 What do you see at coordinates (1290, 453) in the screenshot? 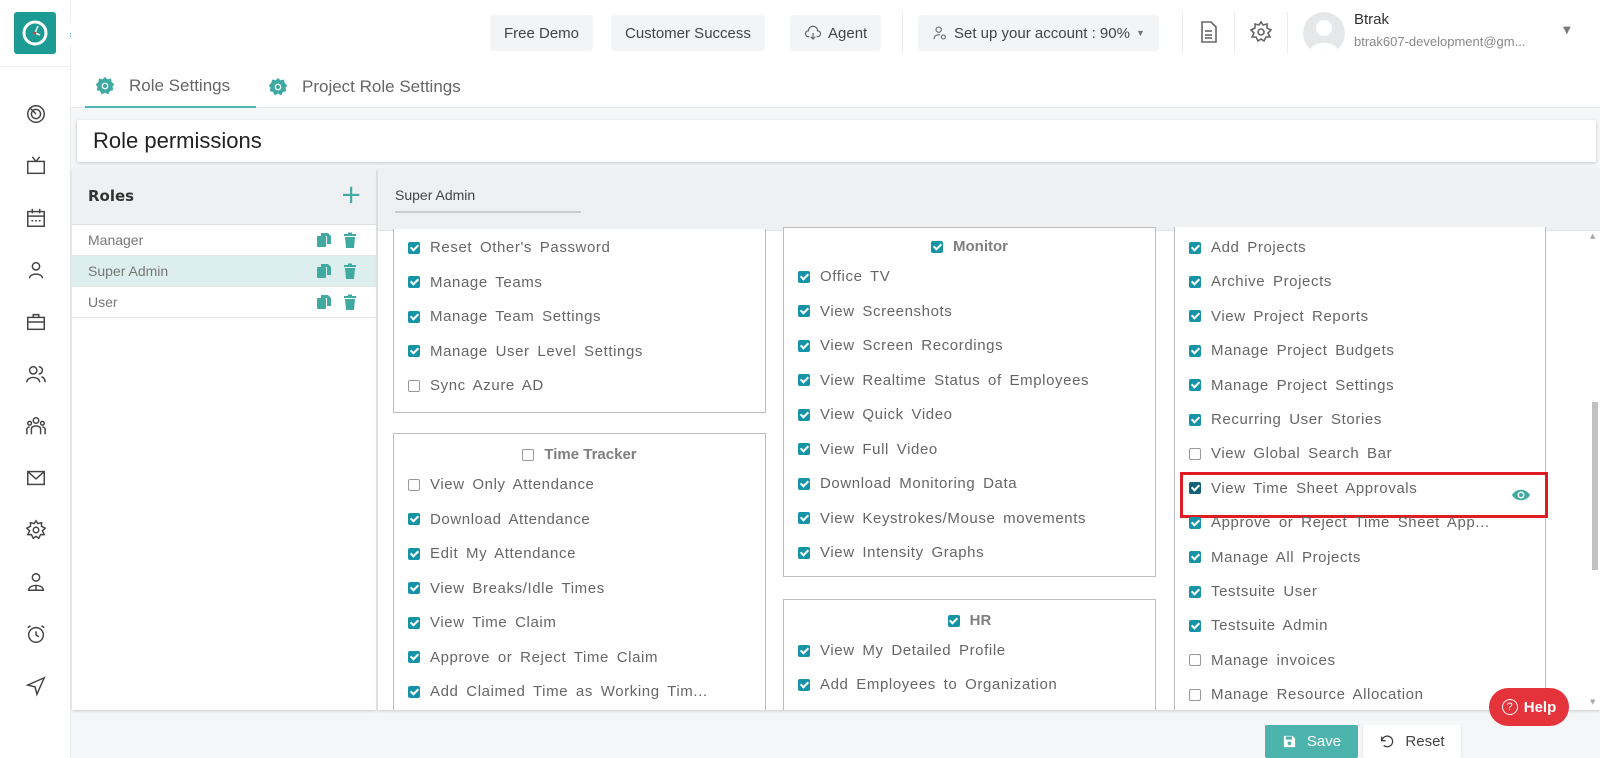
I see `permission-item: View Global Search Bar` at bounding box center [1290, 453].